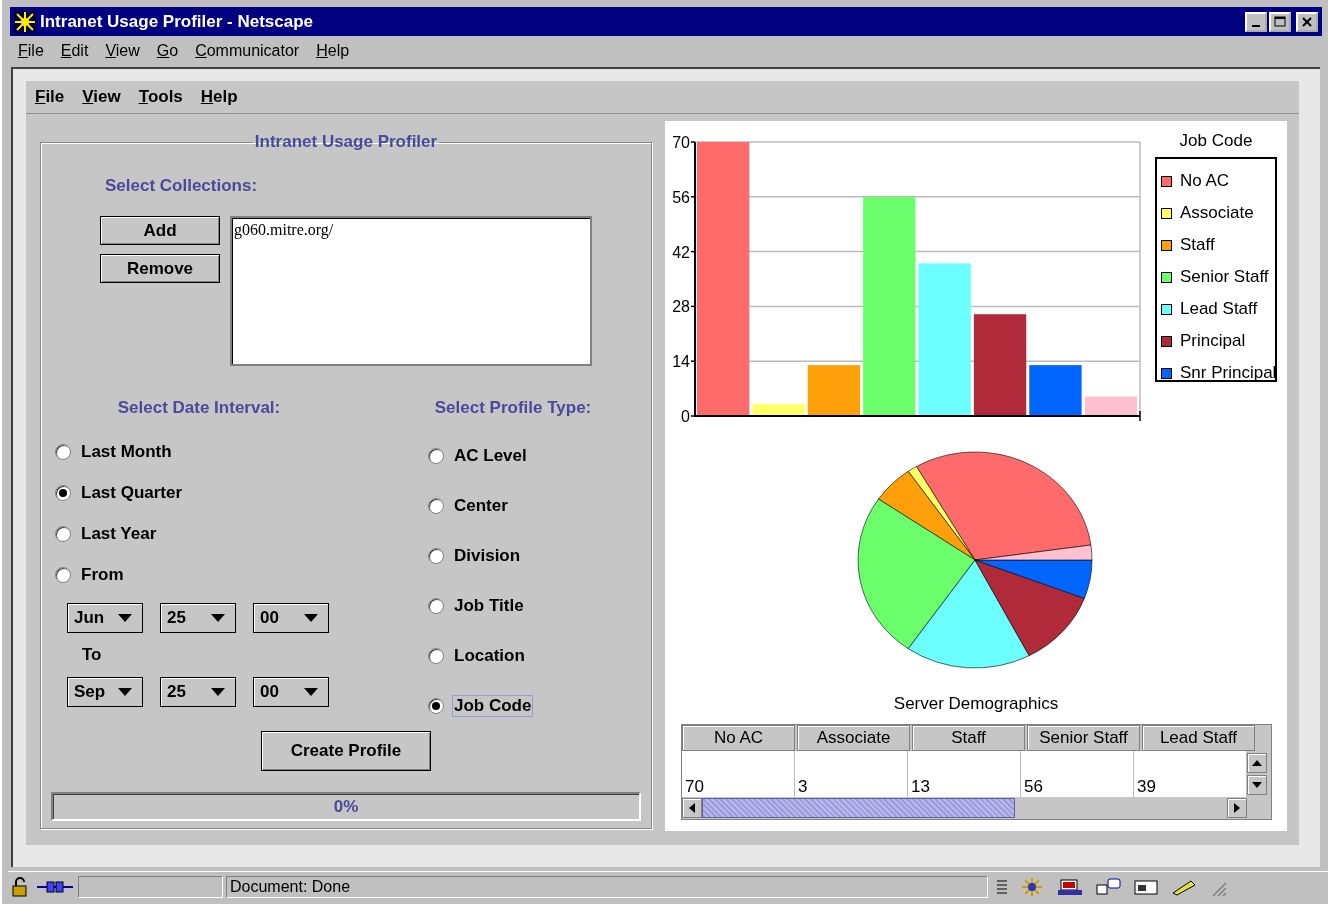  Describe the element at coordinates (681, 362) in the screenshot. I see `tick-label: 14` at that location.